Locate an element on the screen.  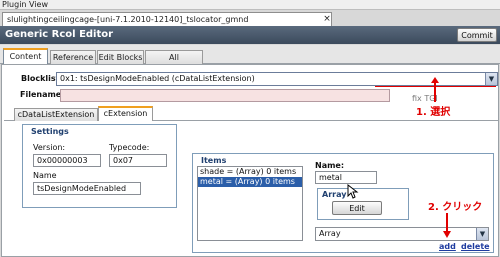
tab-content: Content is located at coordinates (25, 56).